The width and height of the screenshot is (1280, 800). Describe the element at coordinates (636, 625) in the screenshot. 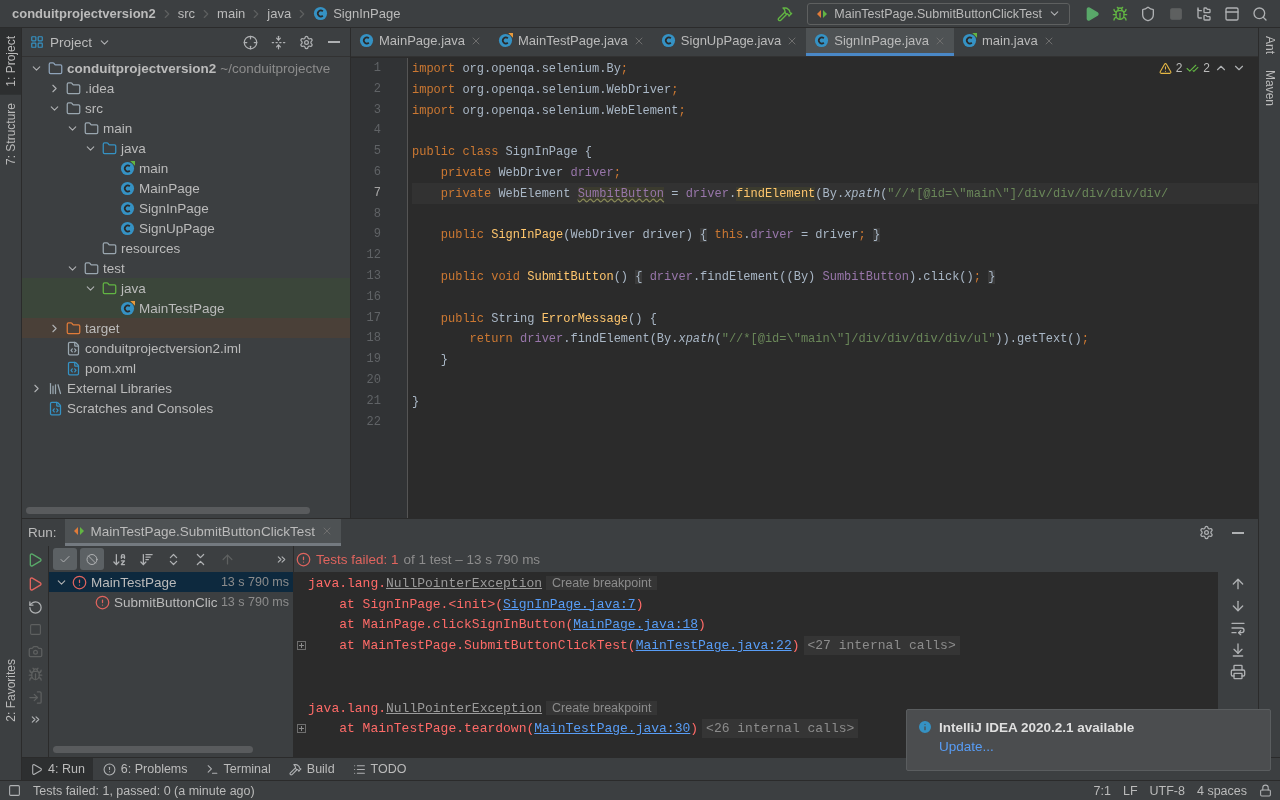

I see `source-link: MainPage.java:18` at that location.